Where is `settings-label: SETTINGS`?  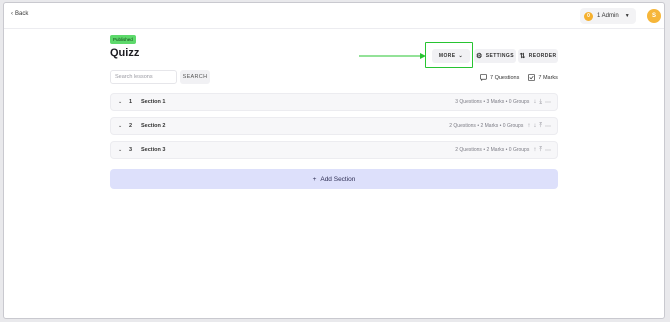 settings-label: SETTINGS is located at coordinates (499, 56).